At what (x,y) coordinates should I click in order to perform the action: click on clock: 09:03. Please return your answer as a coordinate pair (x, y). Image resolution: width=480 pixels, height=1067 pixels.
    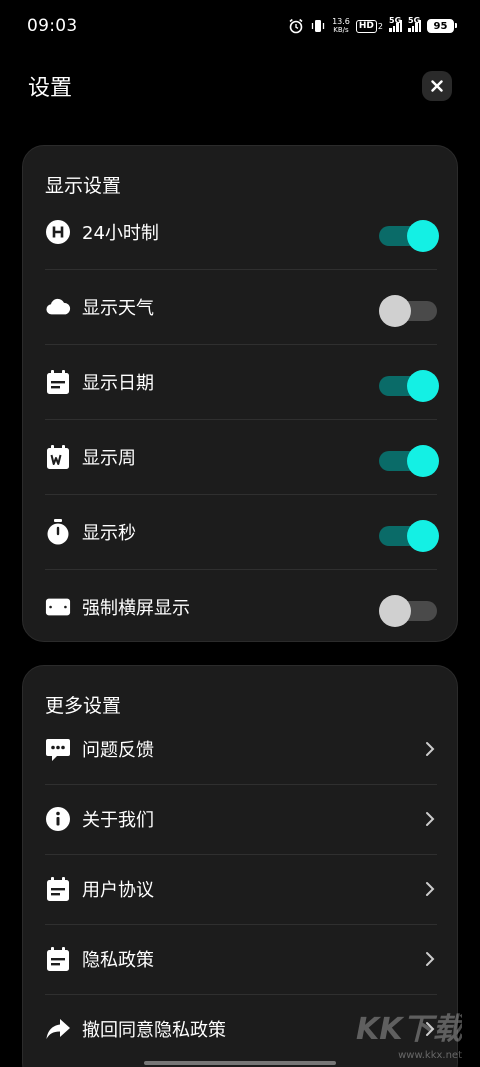
    Looking at the image, I should click on (52, 26).